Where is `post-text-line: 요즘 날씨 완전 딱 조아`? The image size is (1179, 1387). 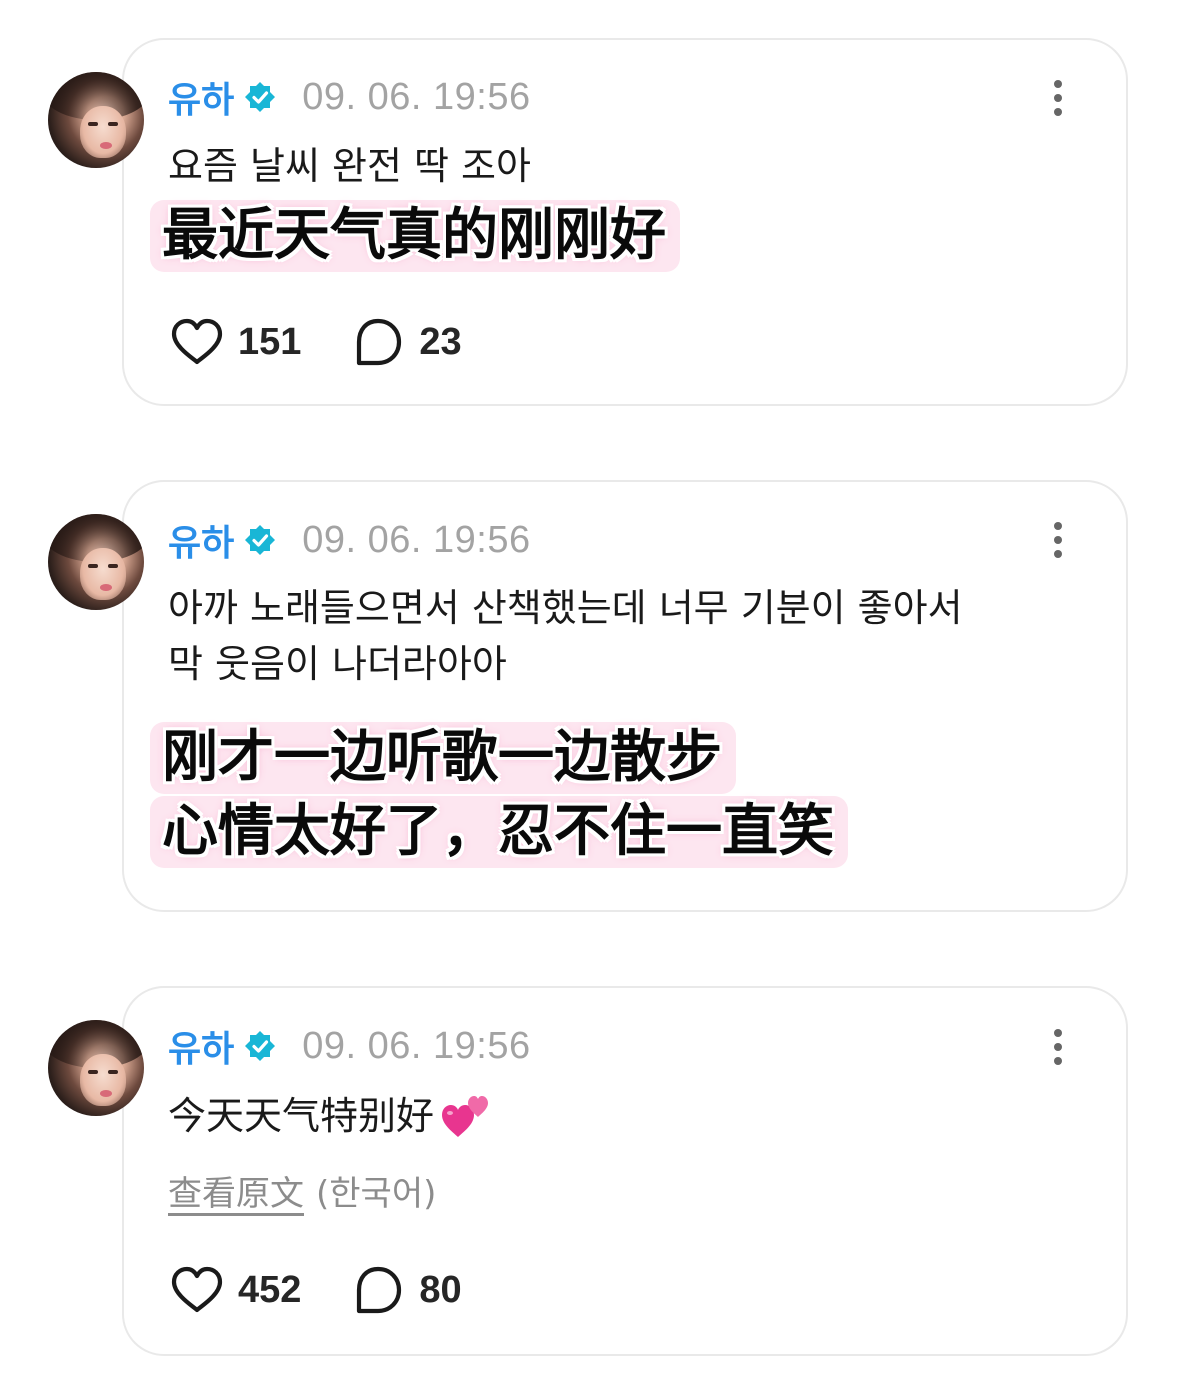 post-text-line: 요즘 날씨 완전 딱 조아 is located at coordinates (349, 166).